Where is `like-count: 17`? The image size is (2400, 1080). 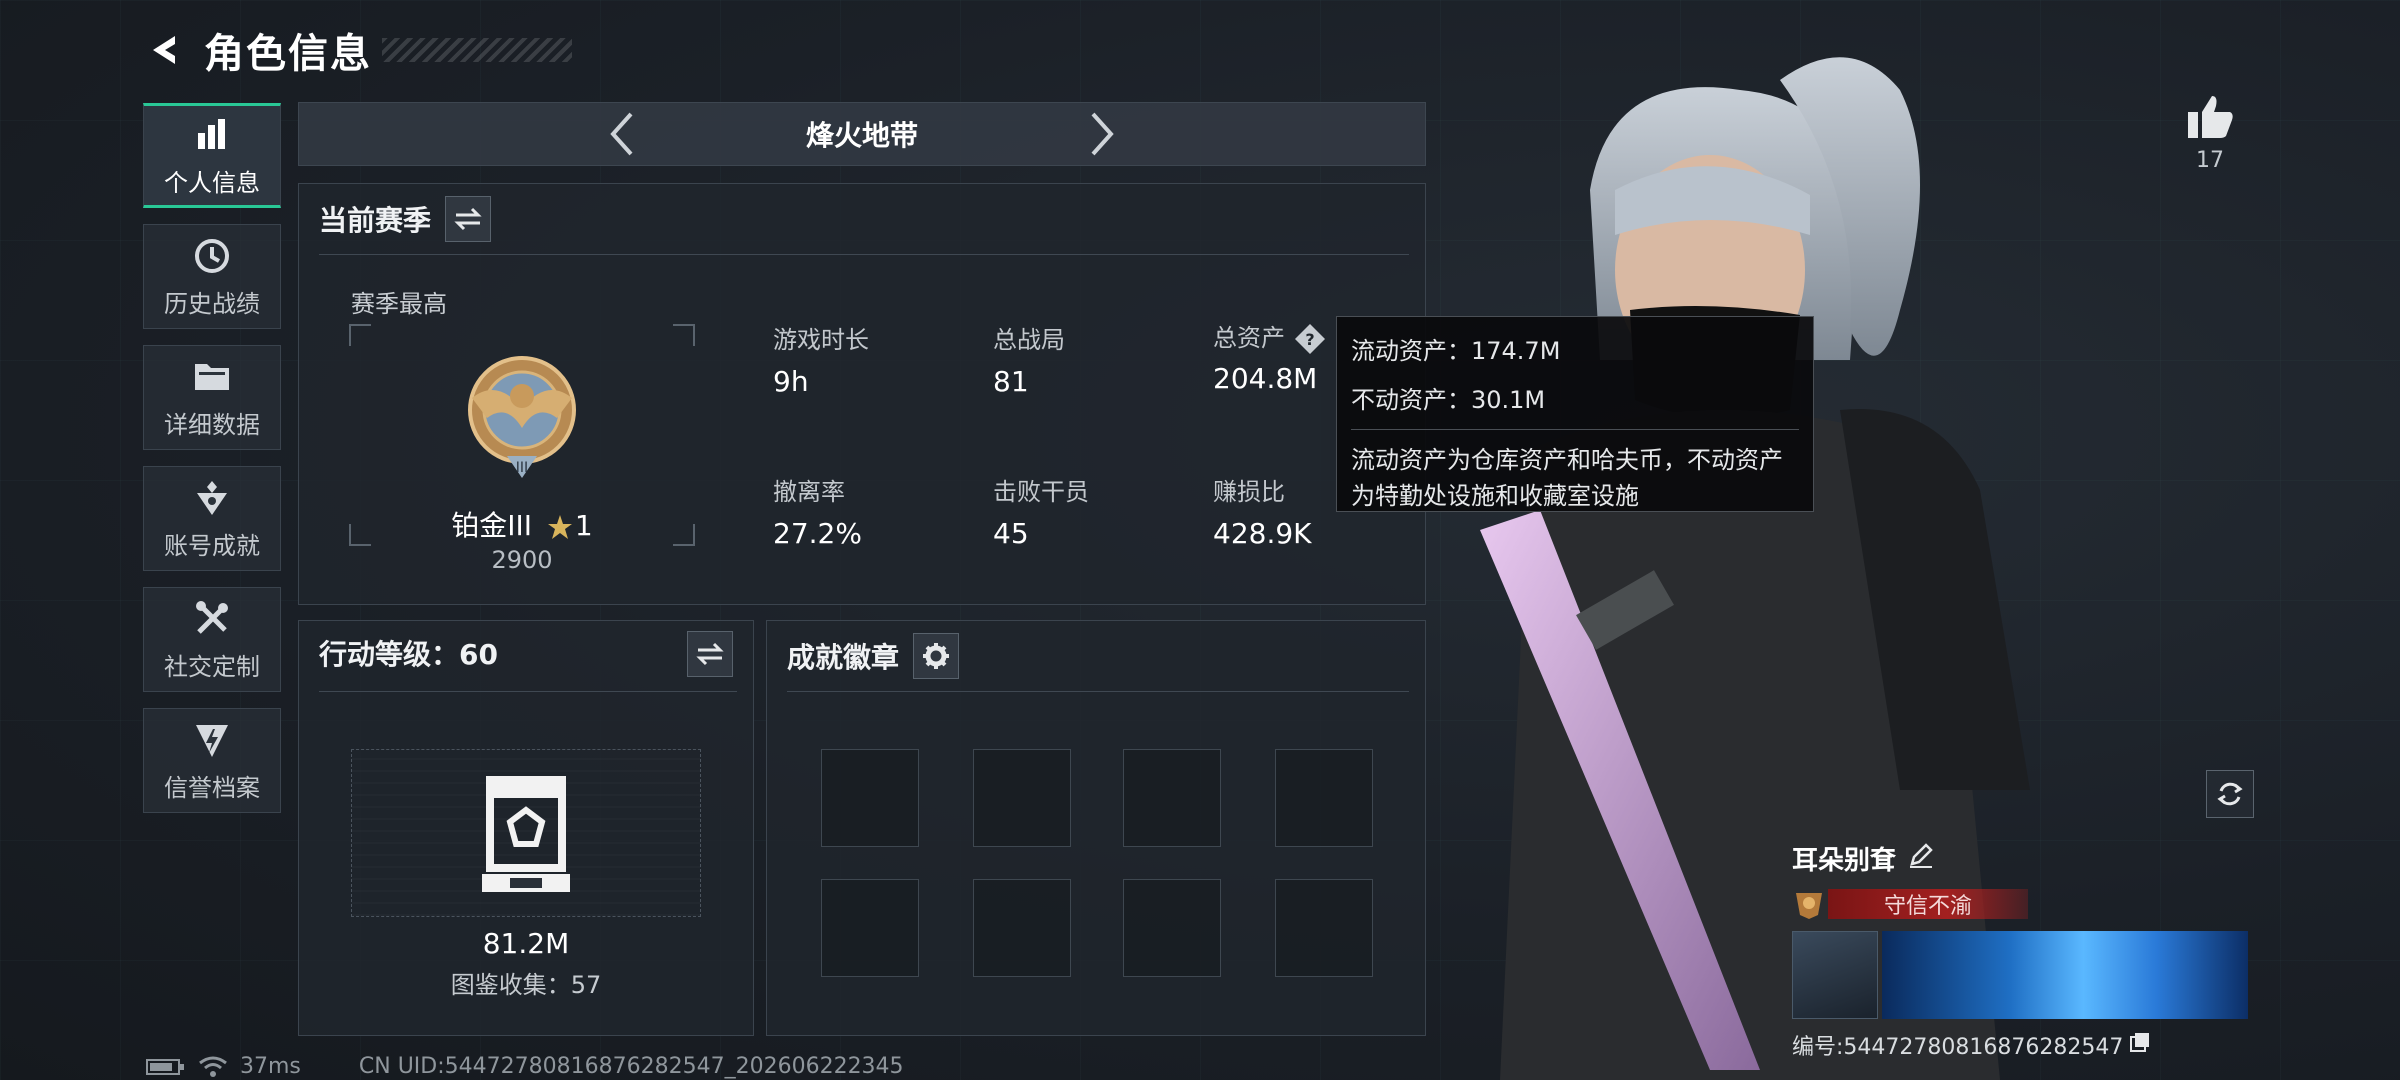 like-count: 17 is located at coordinates (2210, 160).